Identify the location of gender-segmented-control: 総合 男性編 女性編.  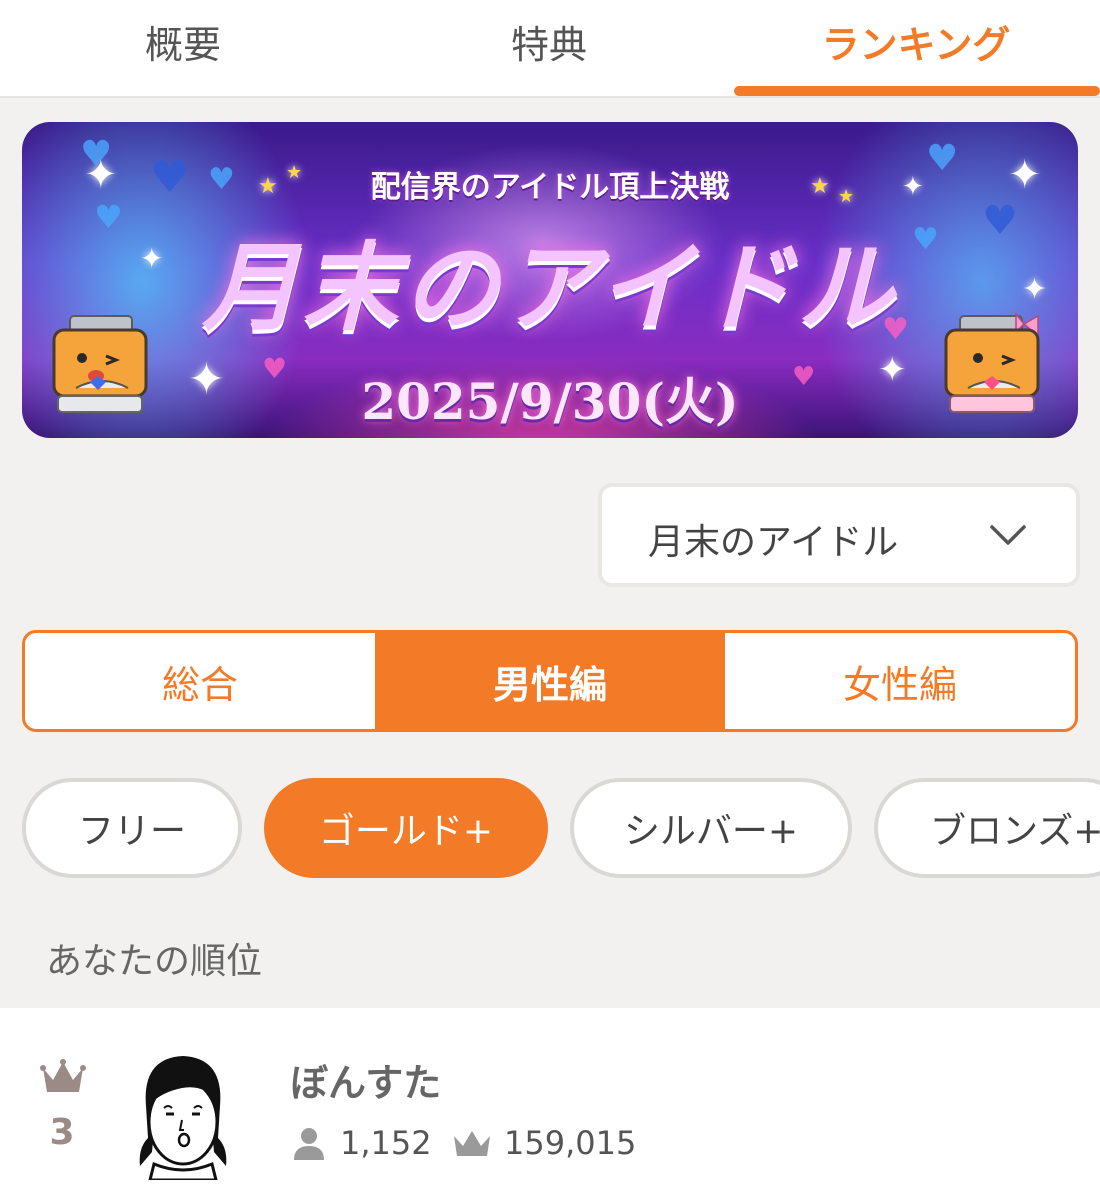
(550, 681).